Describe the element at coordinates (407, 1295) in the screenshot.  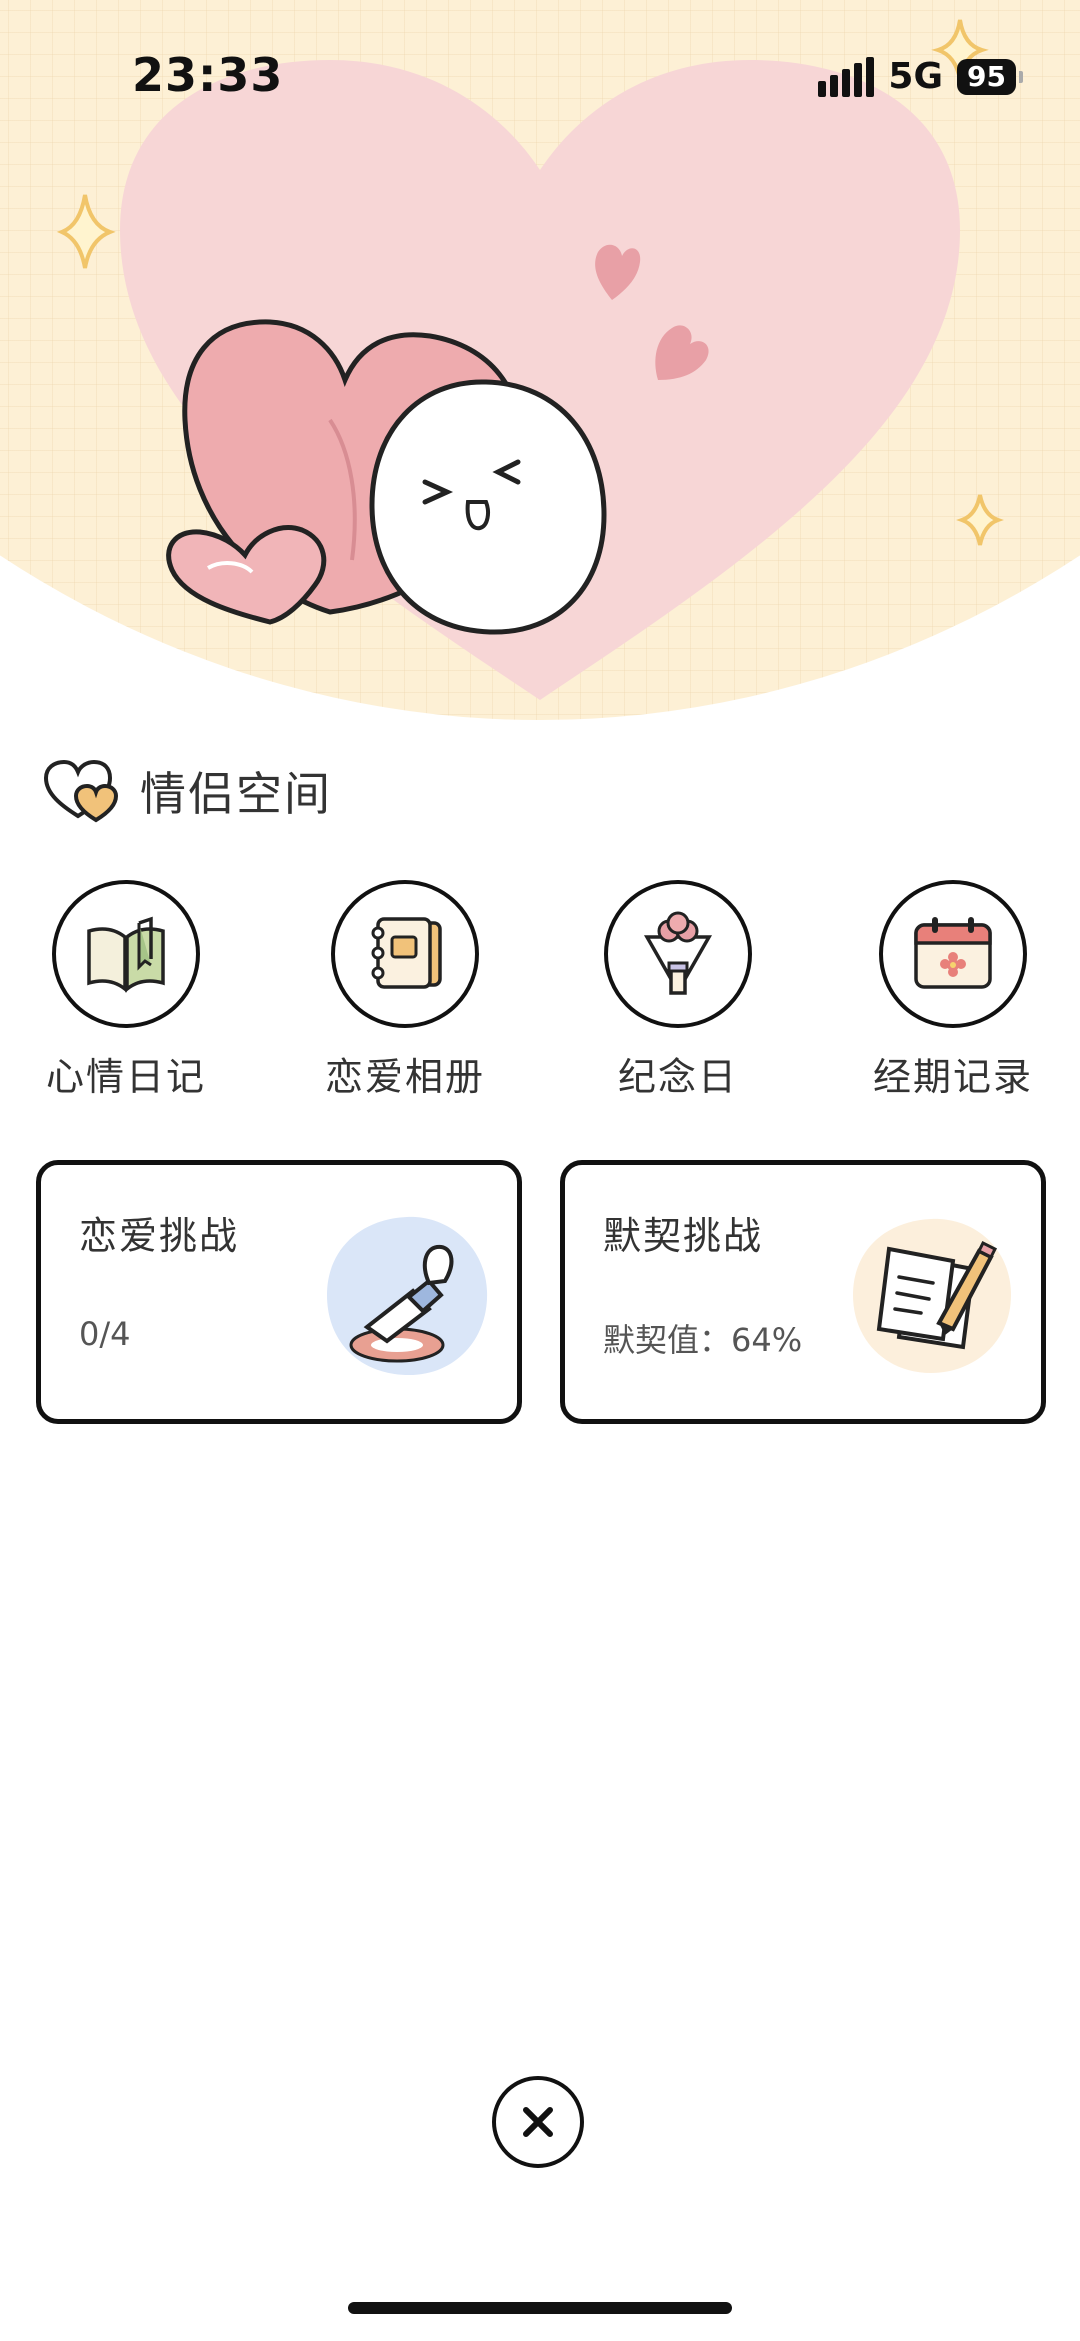
I see `stamp-icon` at that location.